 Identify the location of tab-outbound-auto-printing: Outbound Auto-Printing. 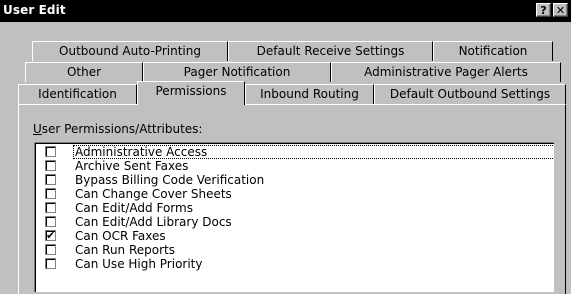
(130, 51).